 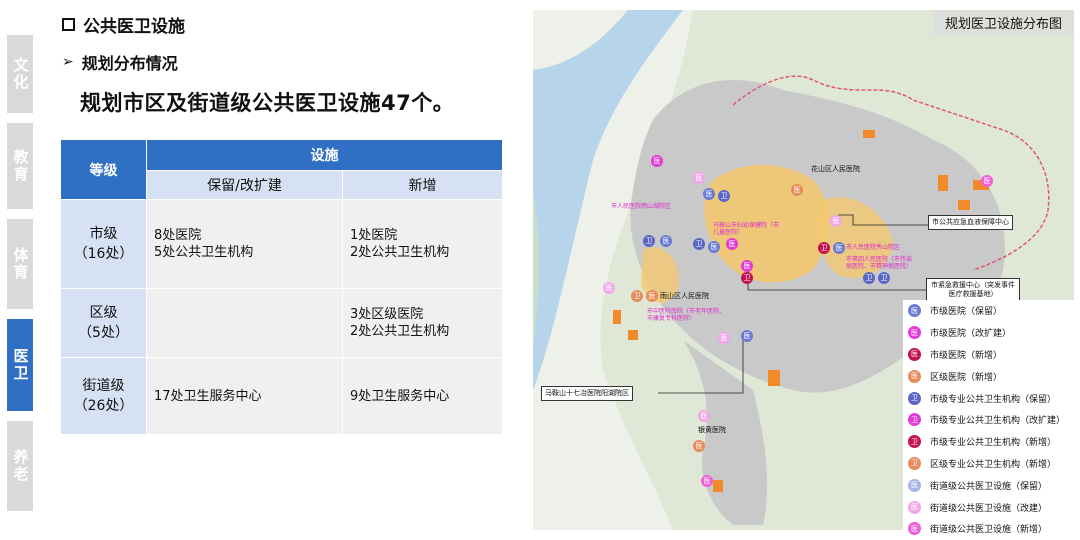 I want to click on legend-item: 医街道级公共医卫设施（保留）, so click(x=989, y=485).